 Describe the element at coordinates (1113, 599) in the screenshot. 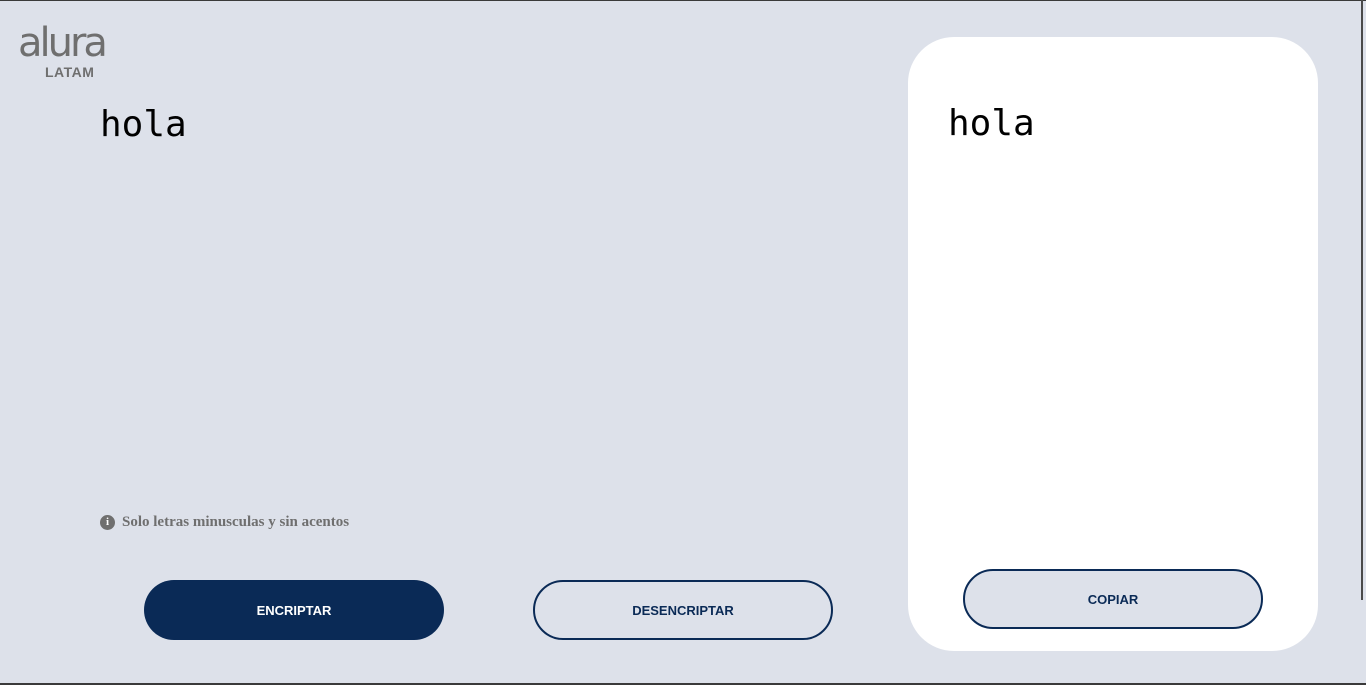

I see `copy-button: COPIAR` at that location.